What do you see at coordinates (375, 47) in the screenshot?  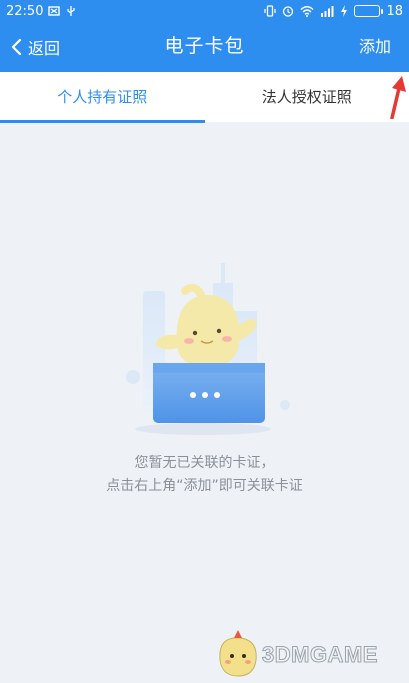 I see `add-button: 添加` at bounding box center [375, 47].